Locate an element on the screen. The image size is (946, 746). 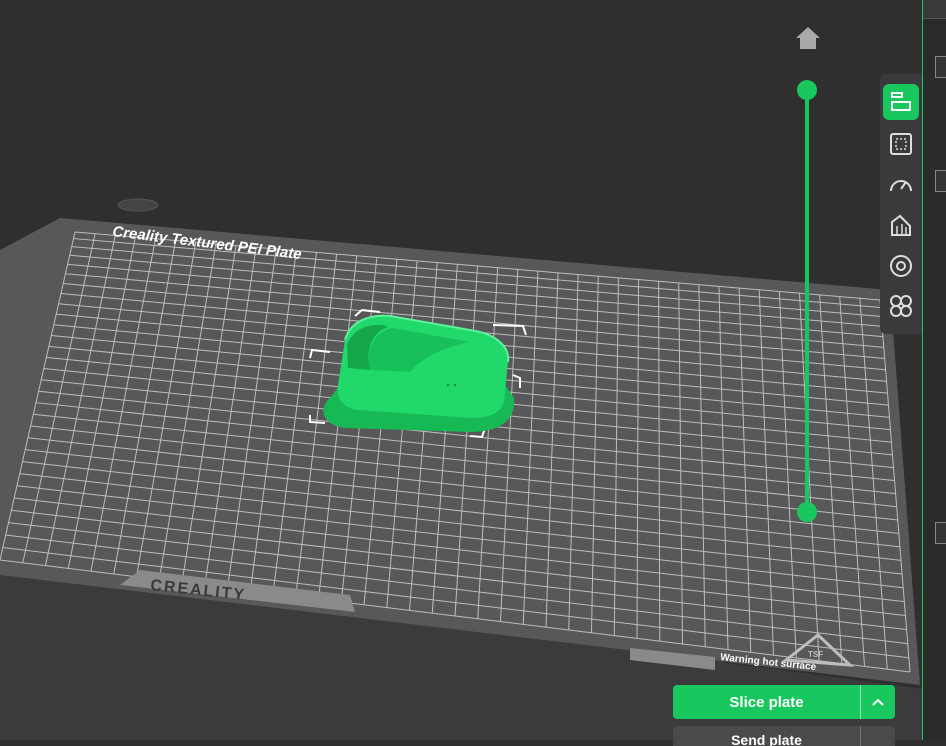
svg-text: TSF is located at coordinates (815, 654).